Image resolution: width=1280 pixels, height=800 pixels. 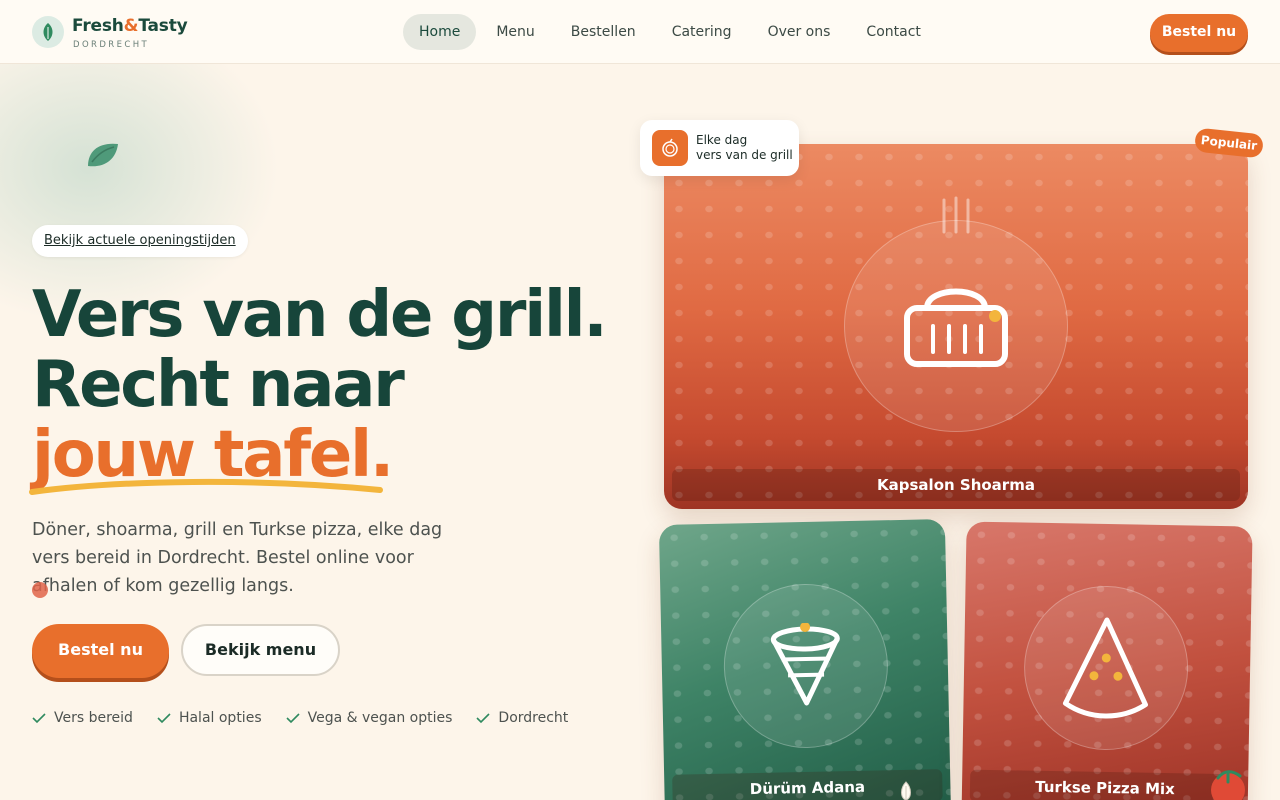 What do you see at coordinates (48, 32) in the screenshot?
I see `leaf-logo-icon` at bounding box center [48, 32].